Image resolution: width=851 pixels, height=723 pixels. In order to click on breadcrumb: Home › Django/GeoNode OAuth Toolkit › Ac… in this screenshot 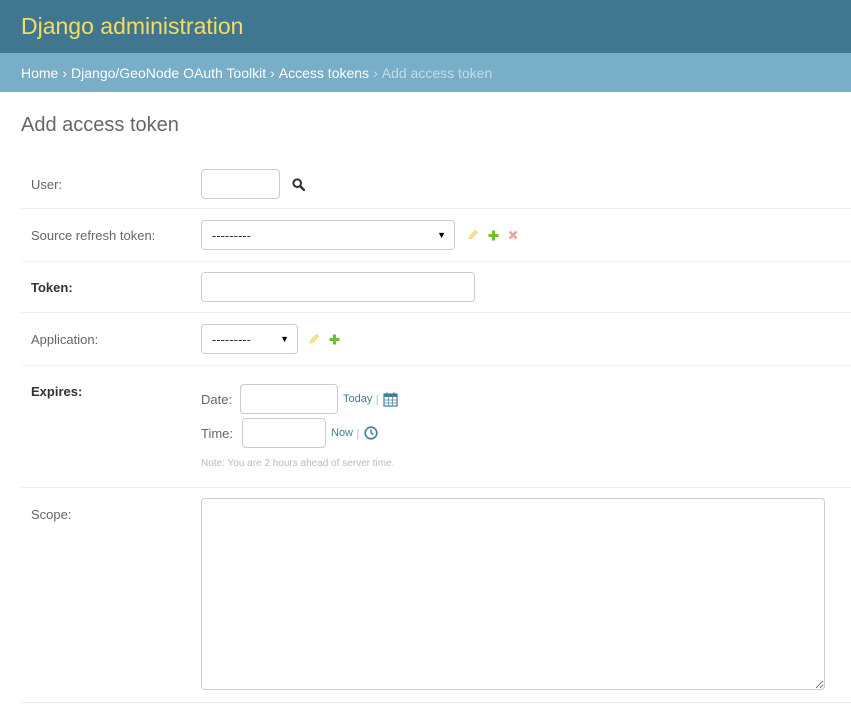, I will do `click(425, 72)`.